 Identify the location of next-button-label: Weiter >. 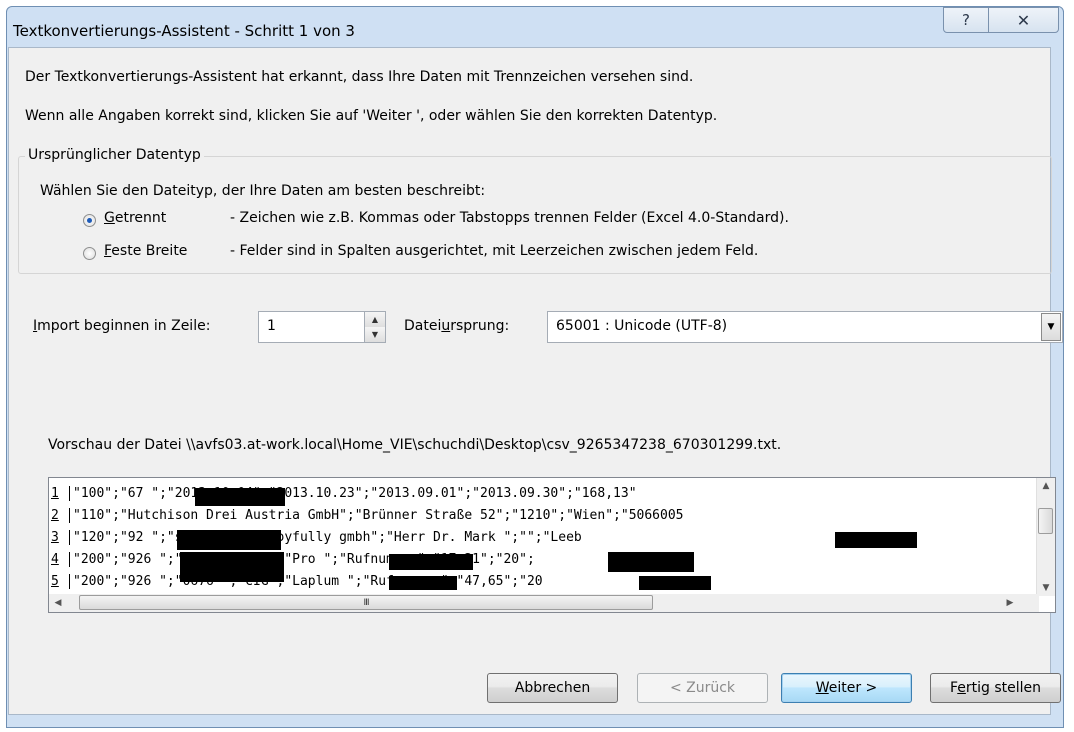
(846, 688).